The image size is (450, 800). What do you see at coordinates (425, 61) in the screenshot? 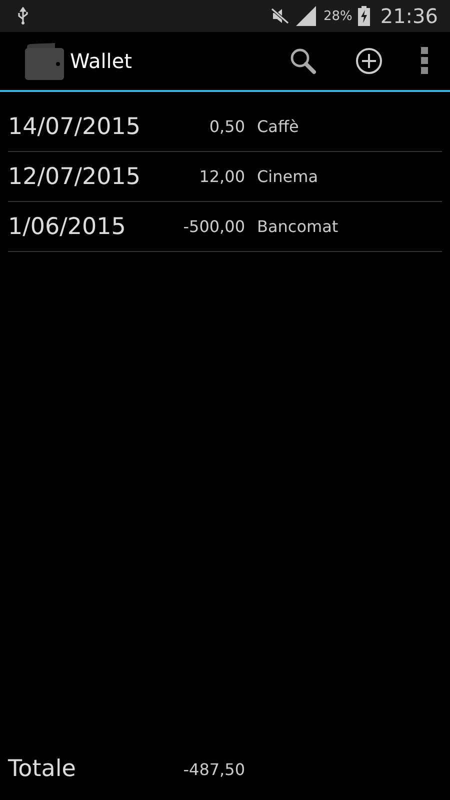
I see `overflow-menu-button` at bounding box center [425, 61].